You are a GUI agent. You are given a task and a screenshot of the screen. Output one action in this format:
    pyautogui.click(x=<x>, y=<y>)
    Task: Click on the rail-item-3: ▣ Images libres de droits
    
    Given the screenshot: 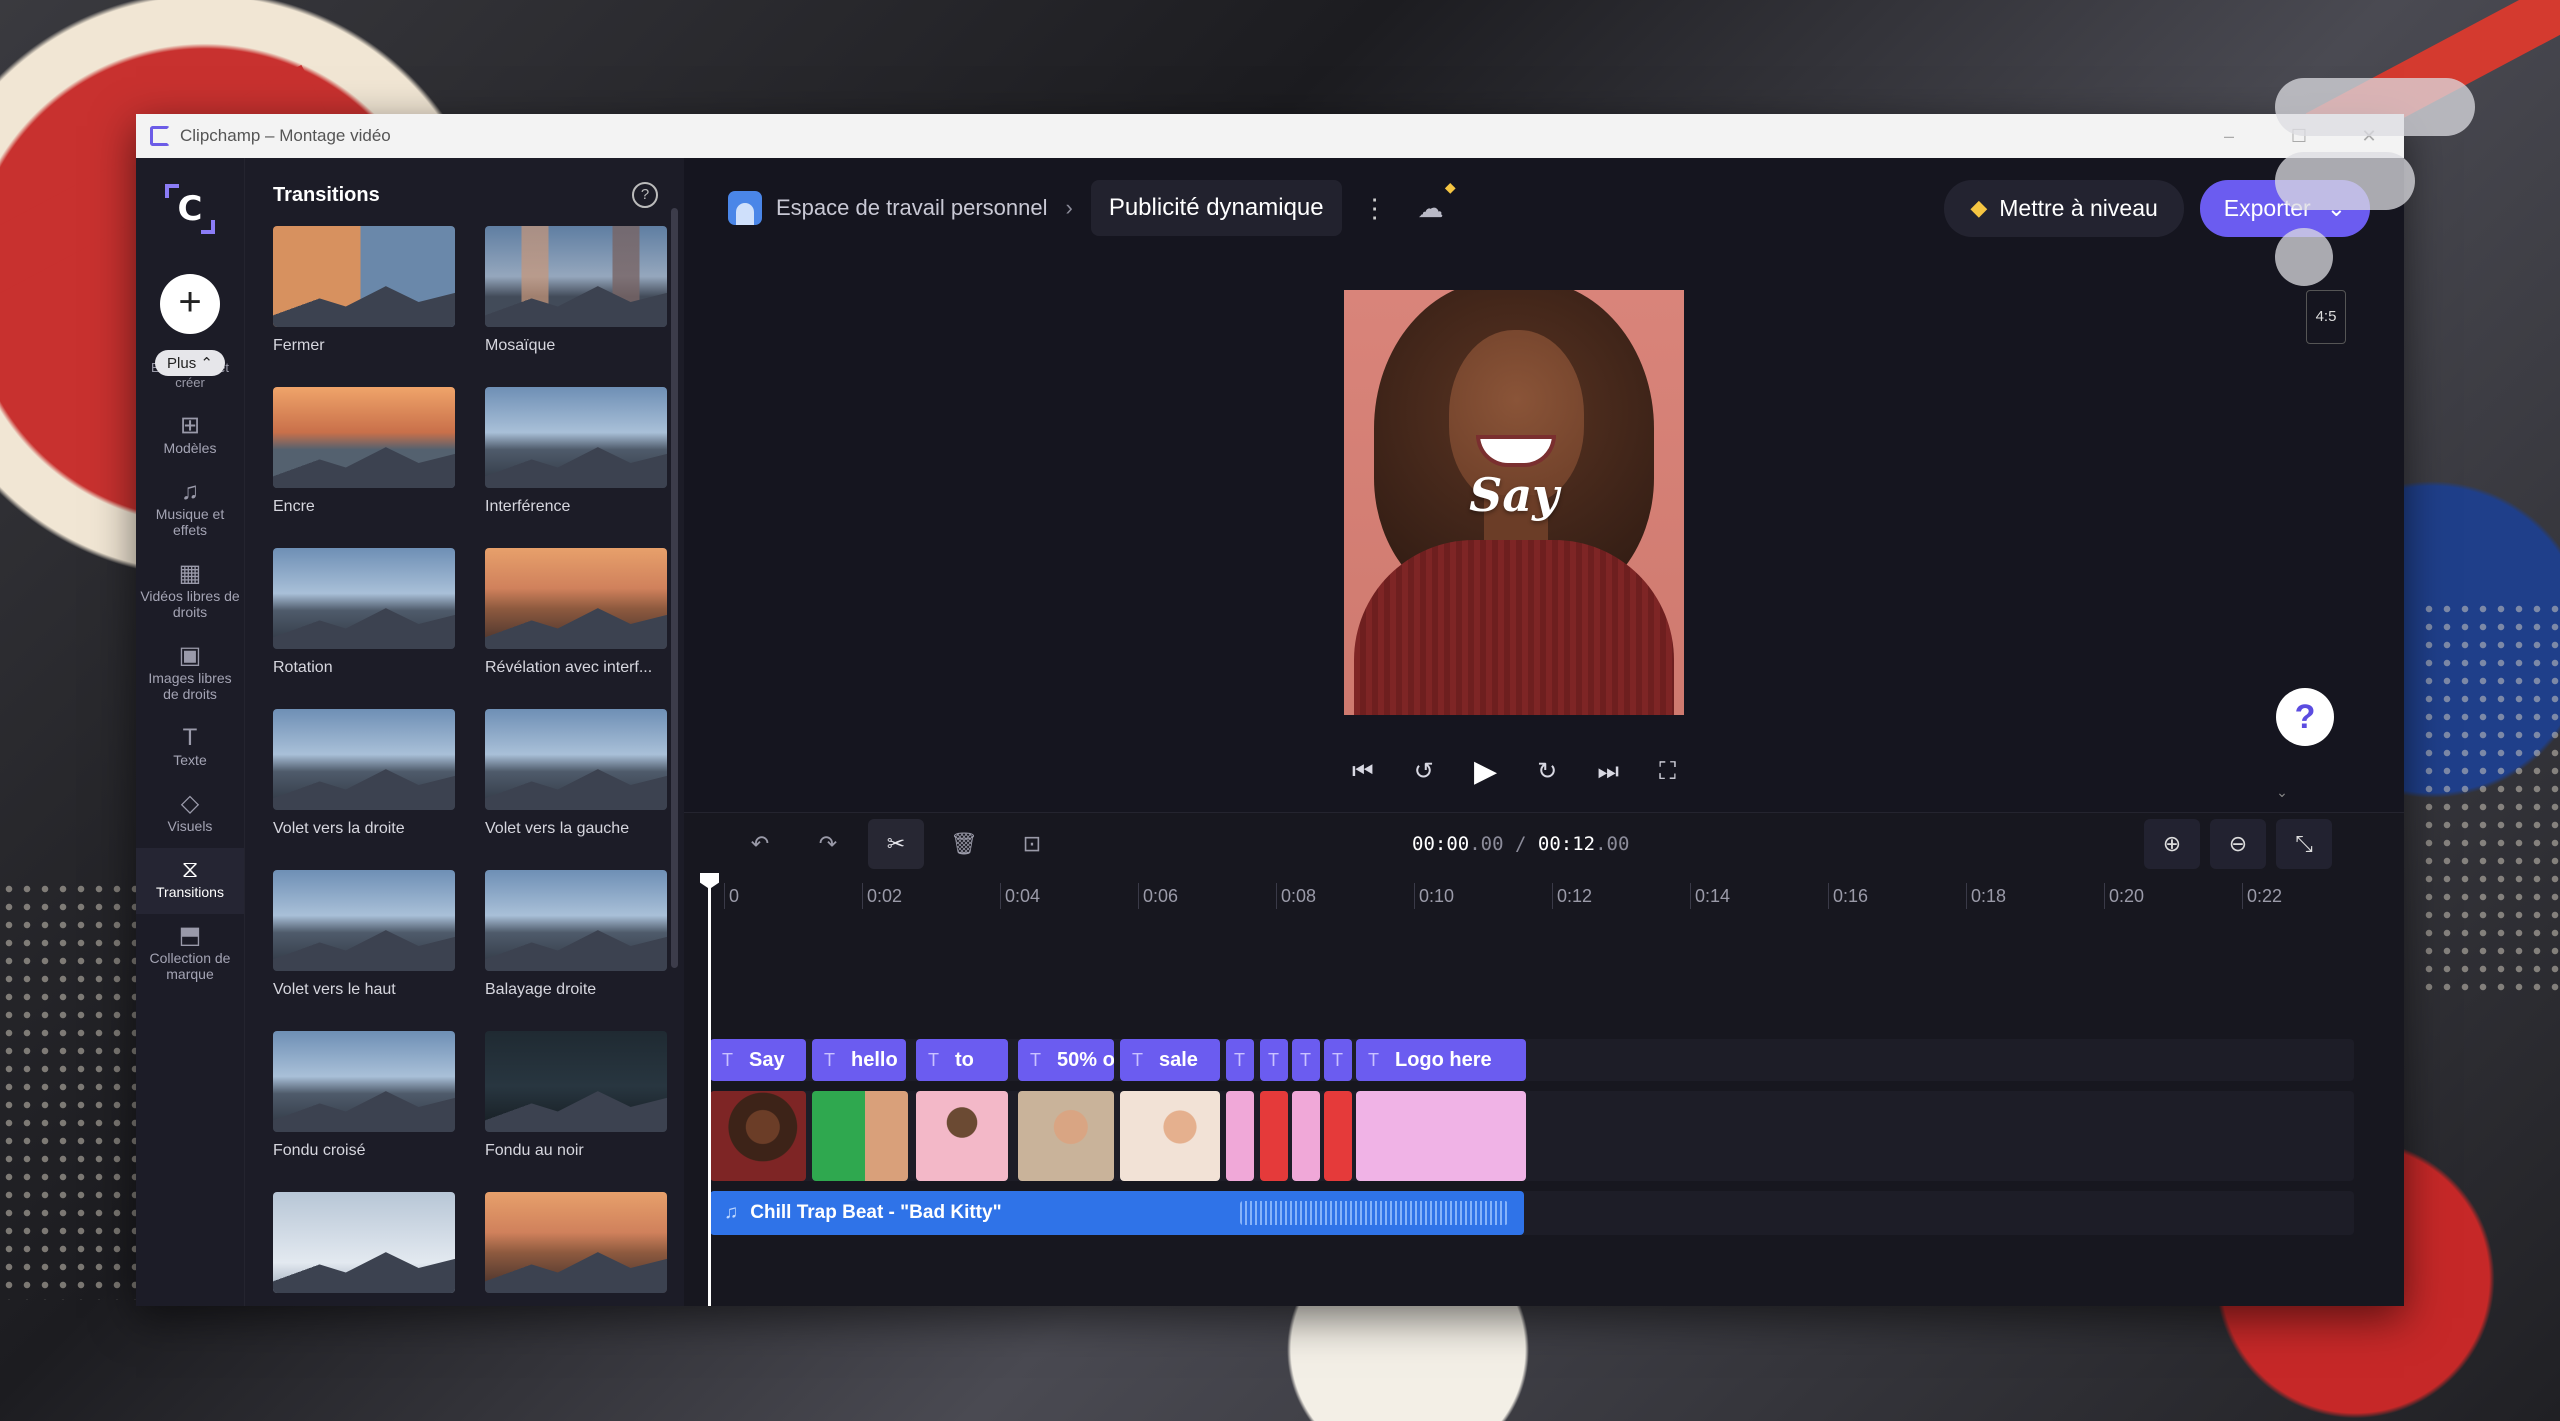 What is the action you would take?
    pyautogui.click(x=190, y=675)
    